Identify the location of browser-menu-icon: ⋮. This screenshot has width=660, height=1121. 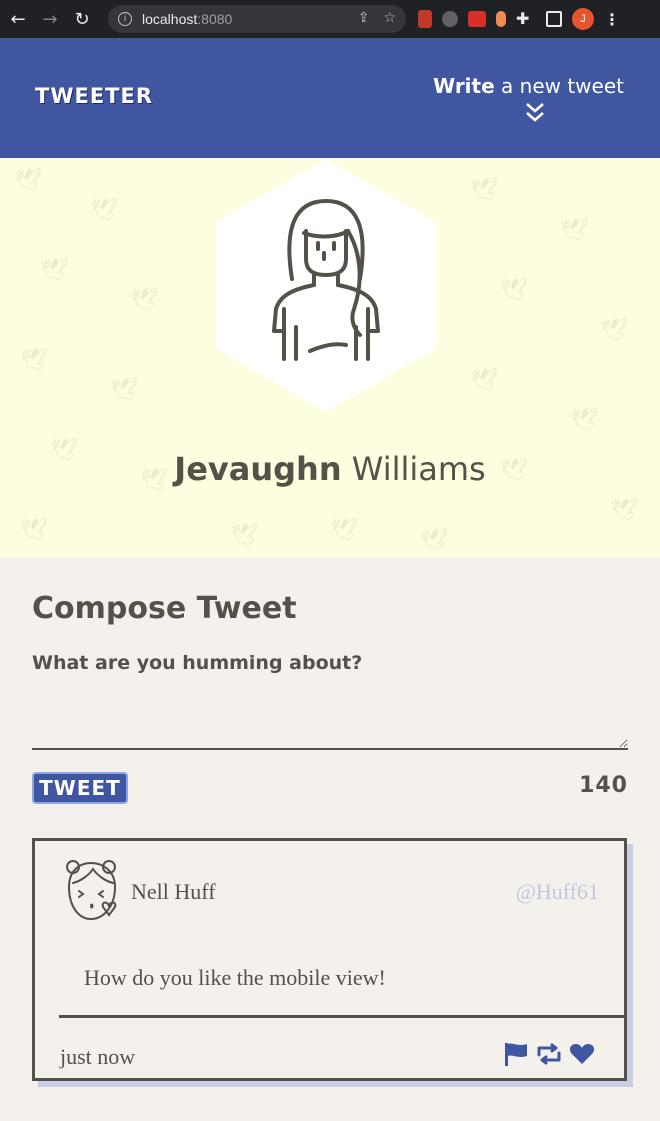
(612, 19).